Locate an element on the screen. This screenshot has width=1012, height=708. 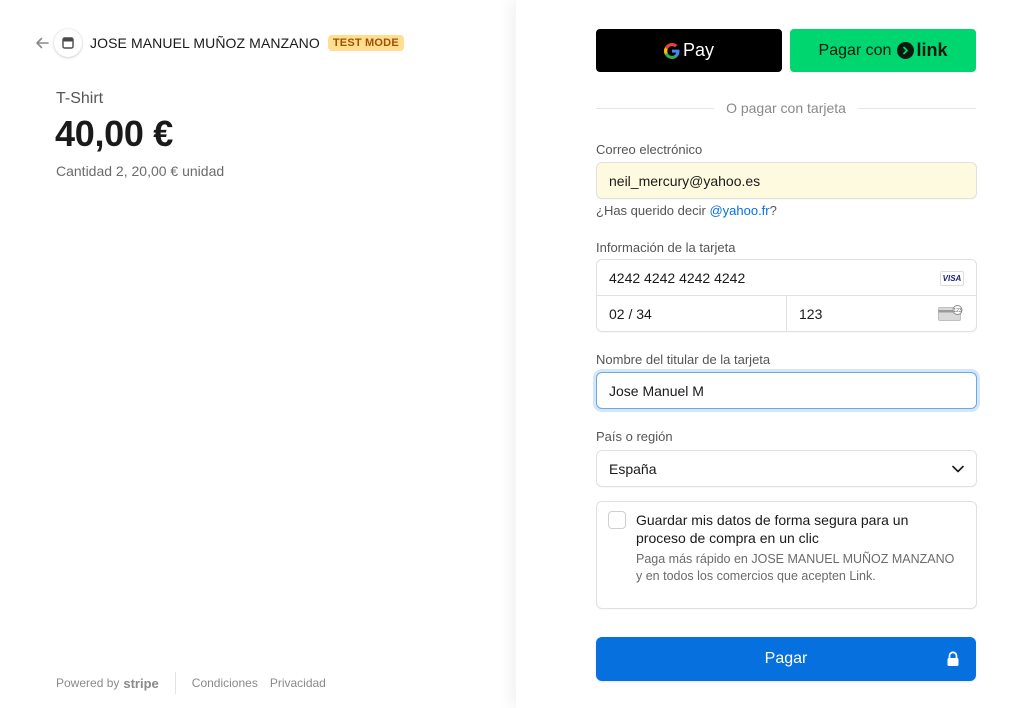
card-cvc-value: 123 is located at coordinates (811, 314).